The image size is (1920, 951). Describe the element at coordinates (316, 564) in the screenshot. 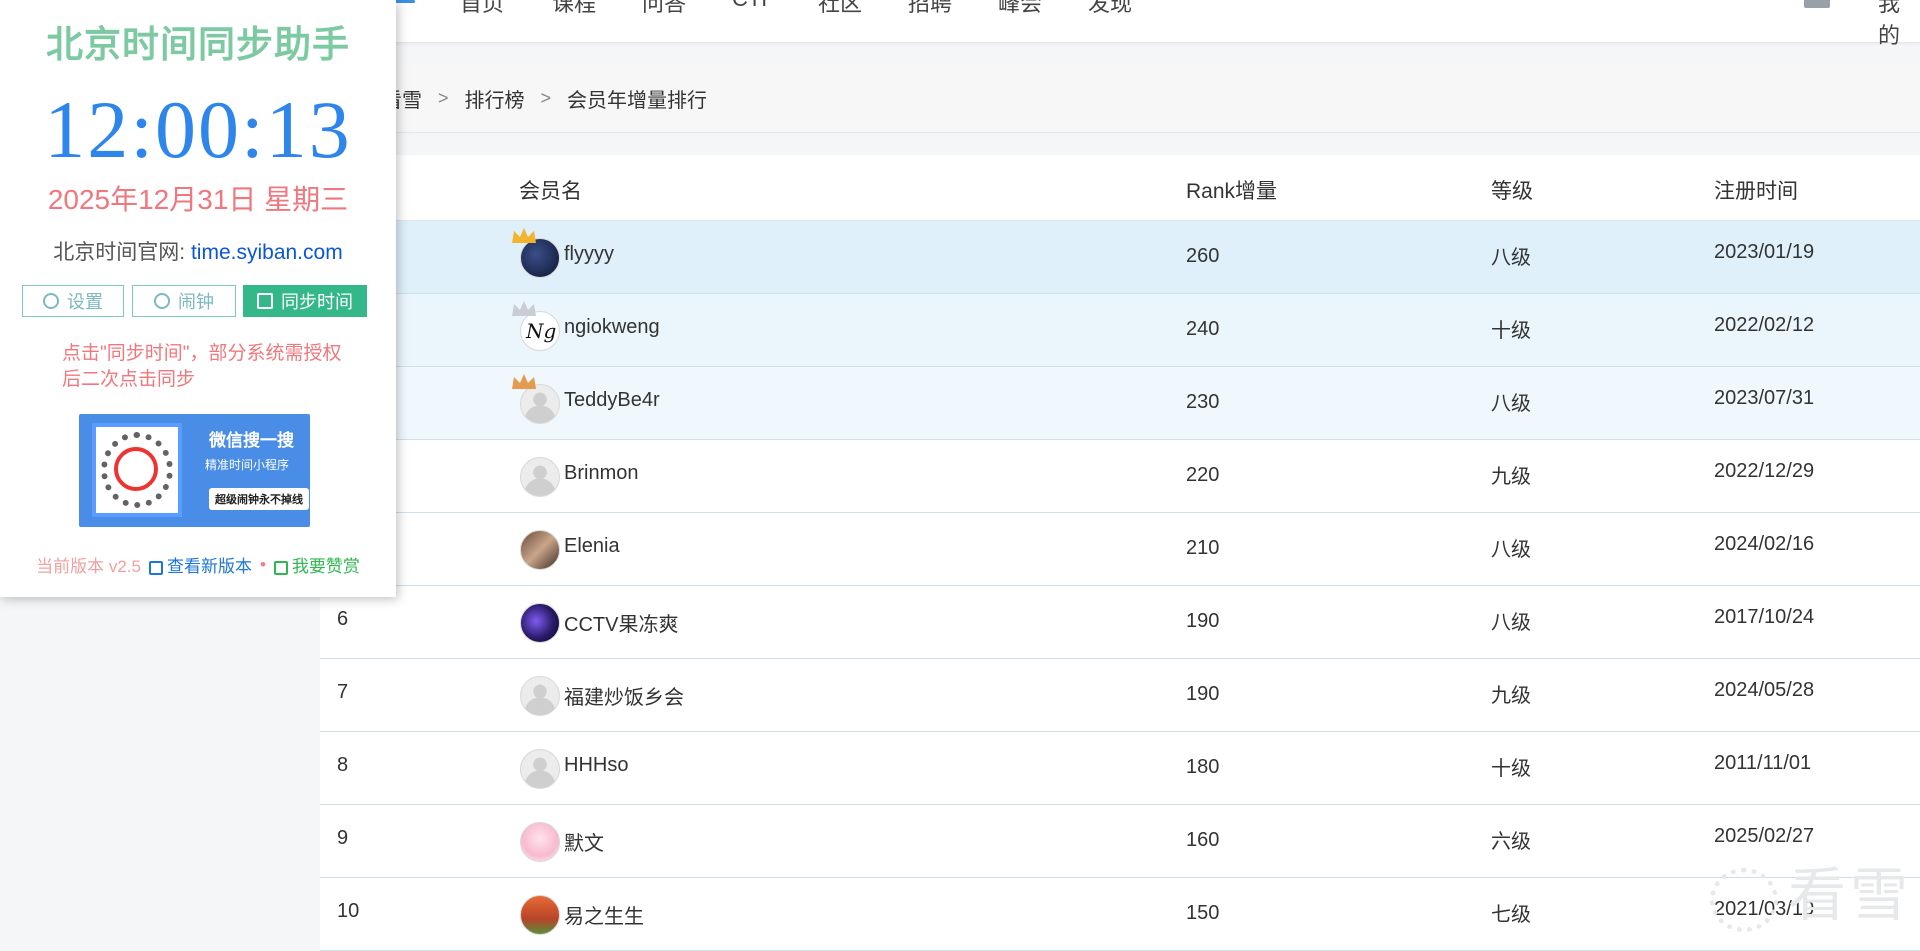

I see `donate-link: 我要赞赏` at that location.